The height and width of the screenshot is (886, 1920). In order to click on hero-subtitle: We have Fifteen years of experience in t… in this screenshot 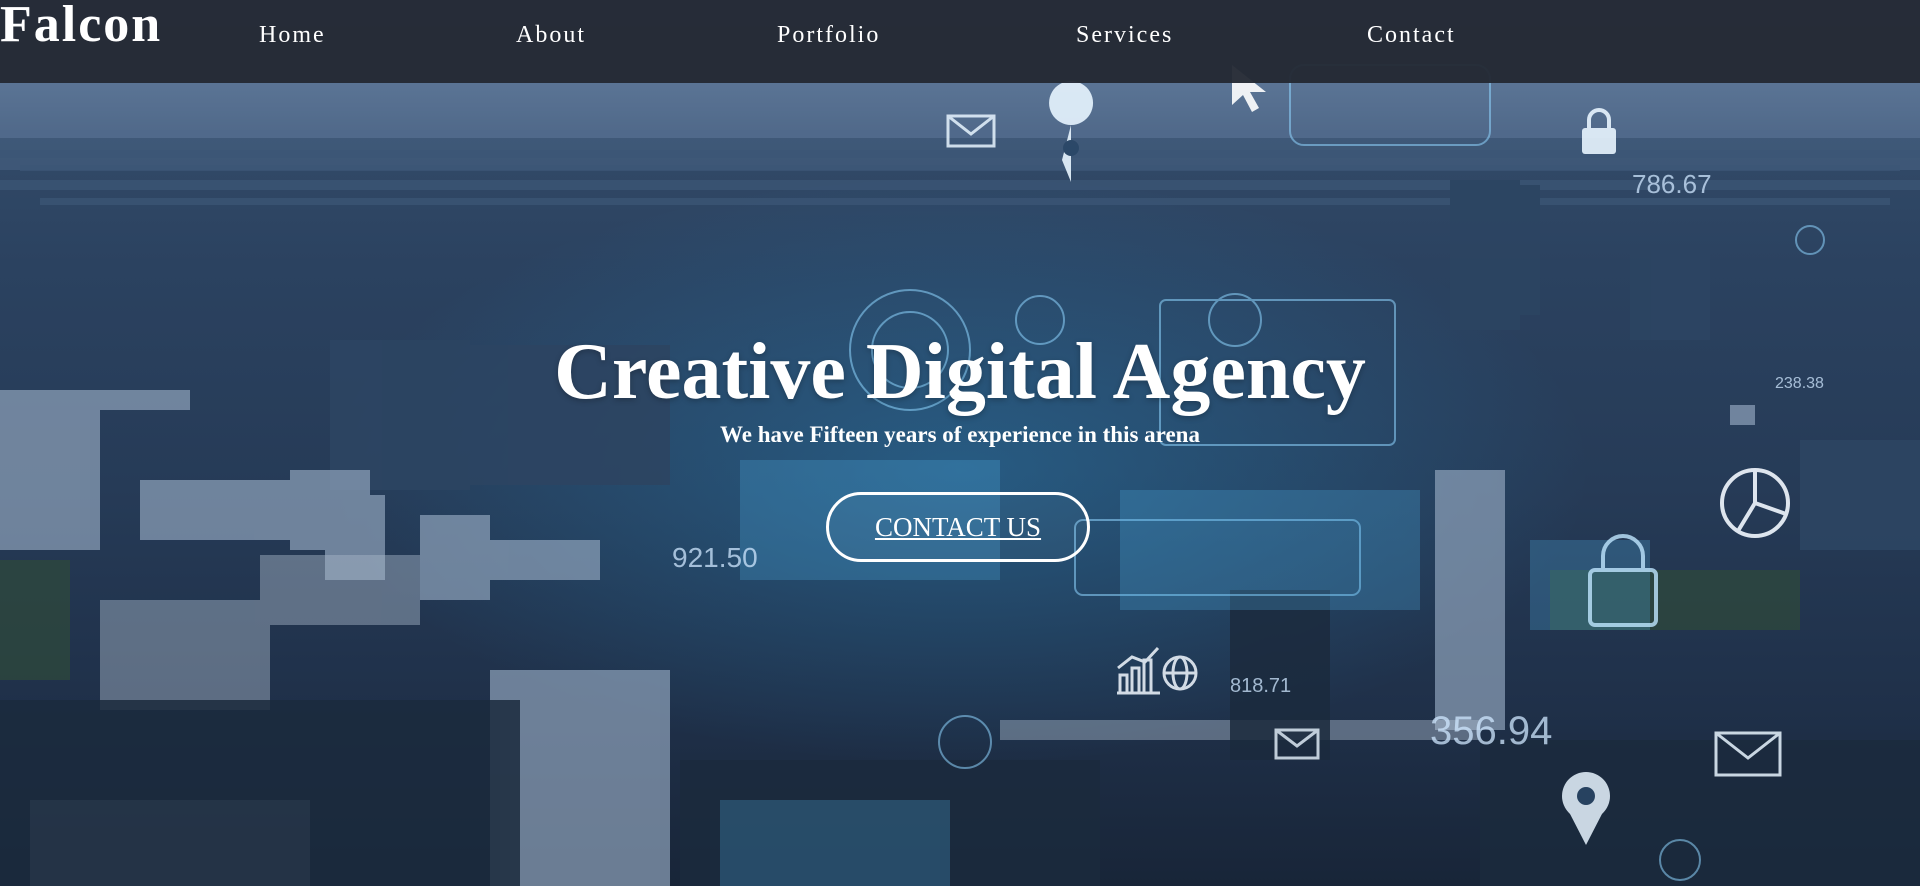, I will do `click(960, 434)`.